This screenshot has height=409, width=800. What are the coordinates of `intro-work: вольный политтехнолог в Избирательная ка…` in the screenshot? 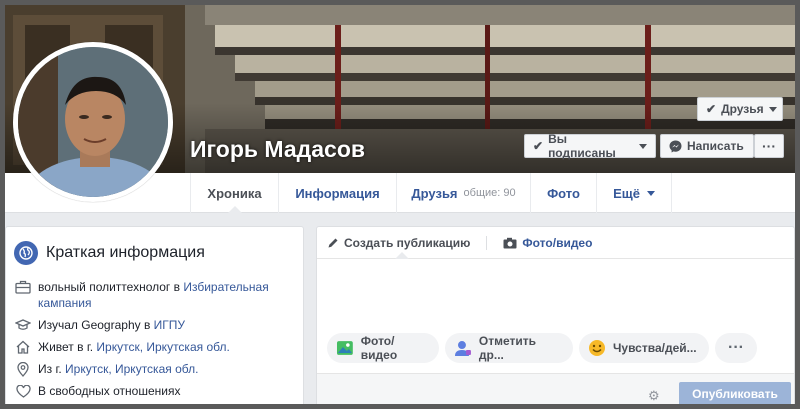 It's located at (154, 295).